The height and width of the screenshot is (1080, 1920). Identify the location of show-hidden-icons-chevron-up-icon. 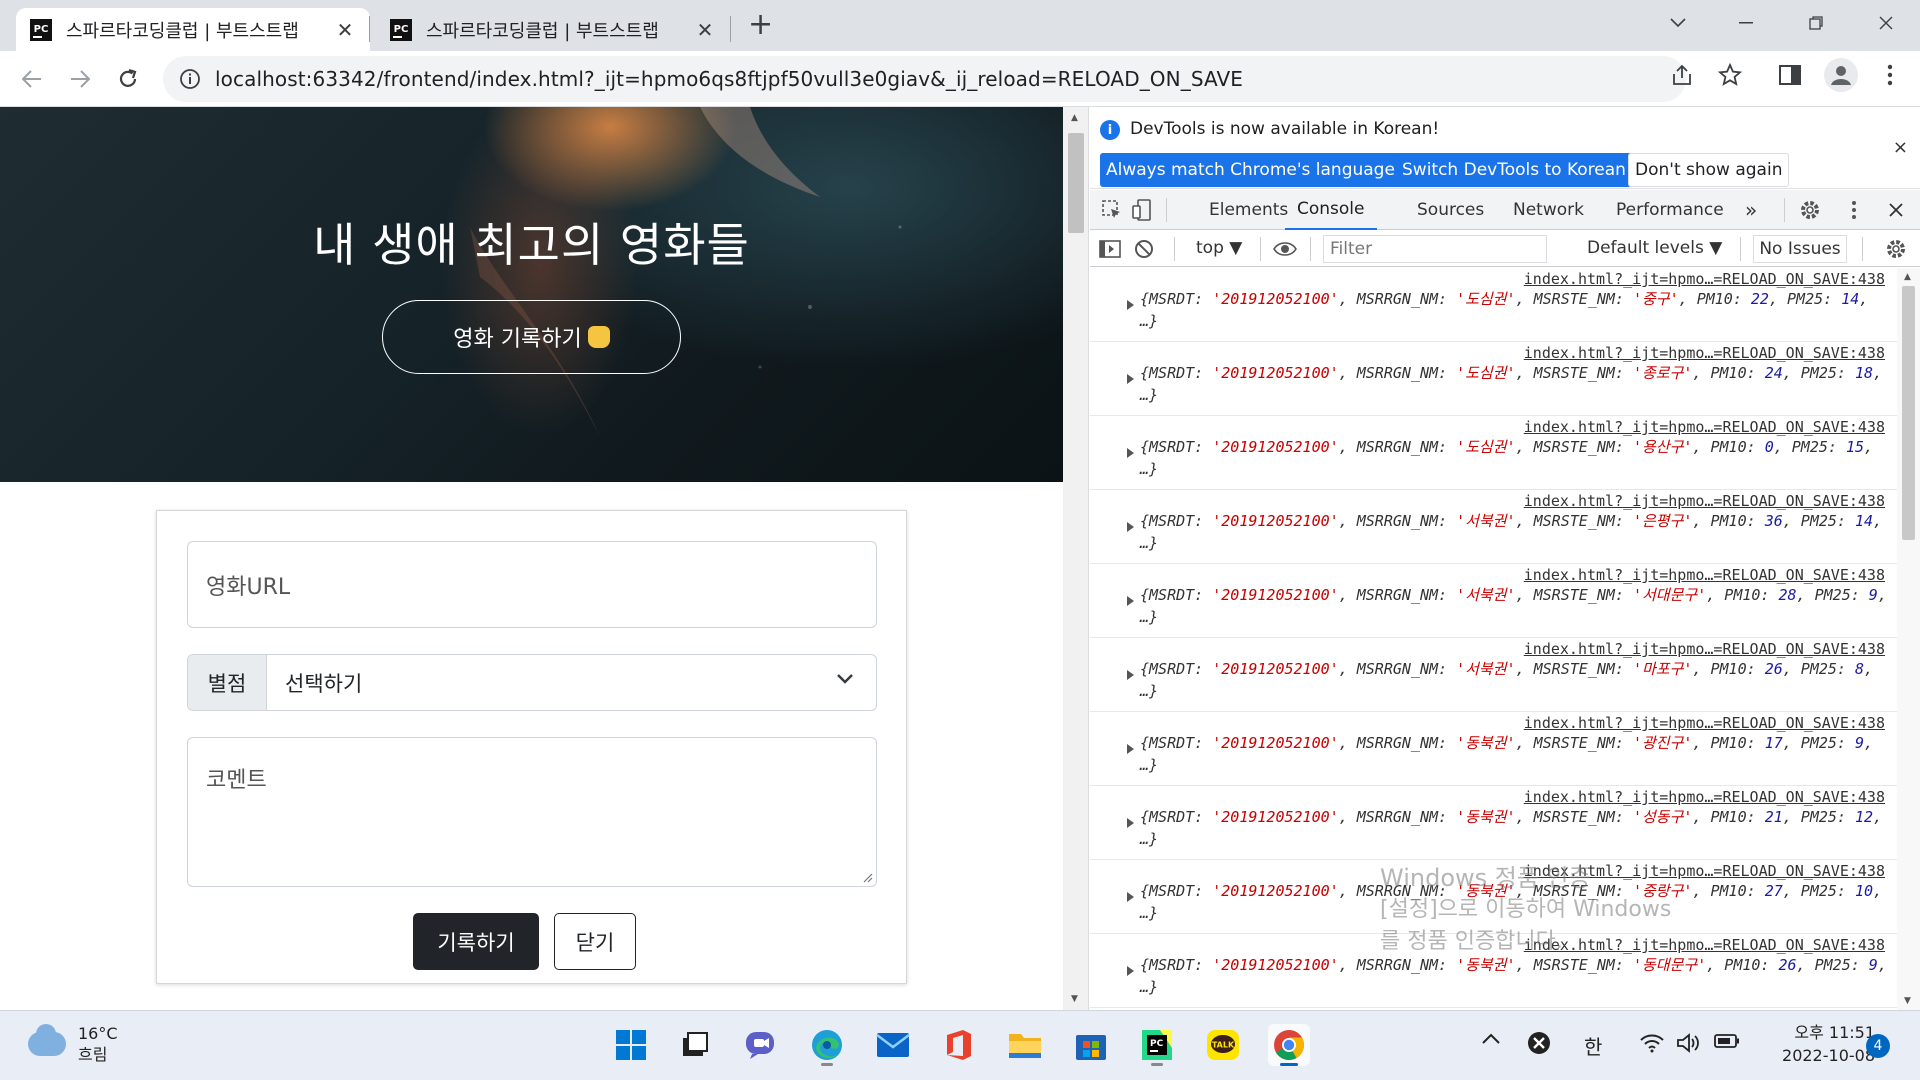
(1491, 1039).